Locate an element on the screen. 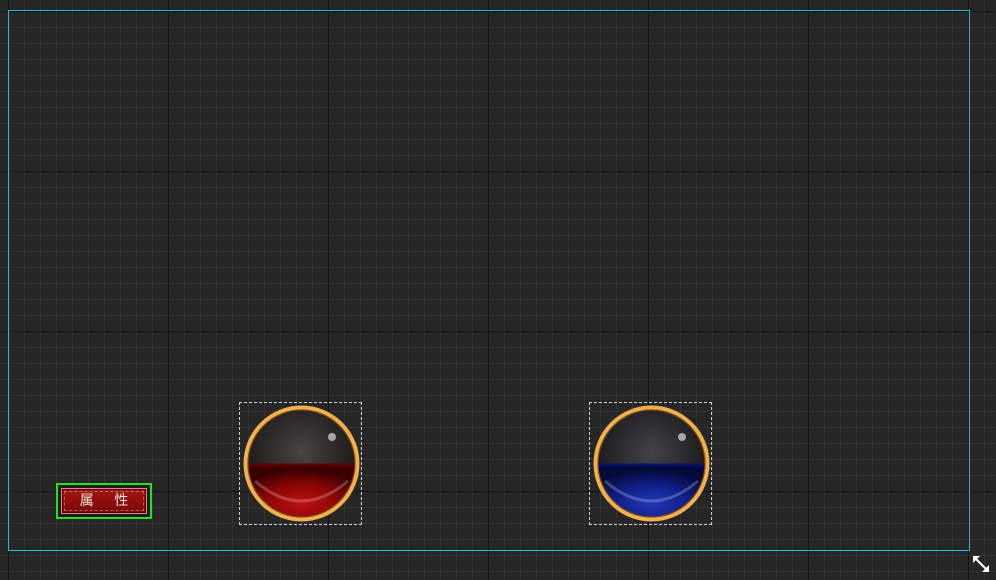 This screenshot has width=996, height=580. attribute-button-selection: 属 性 is located at coordinates (104, 501).